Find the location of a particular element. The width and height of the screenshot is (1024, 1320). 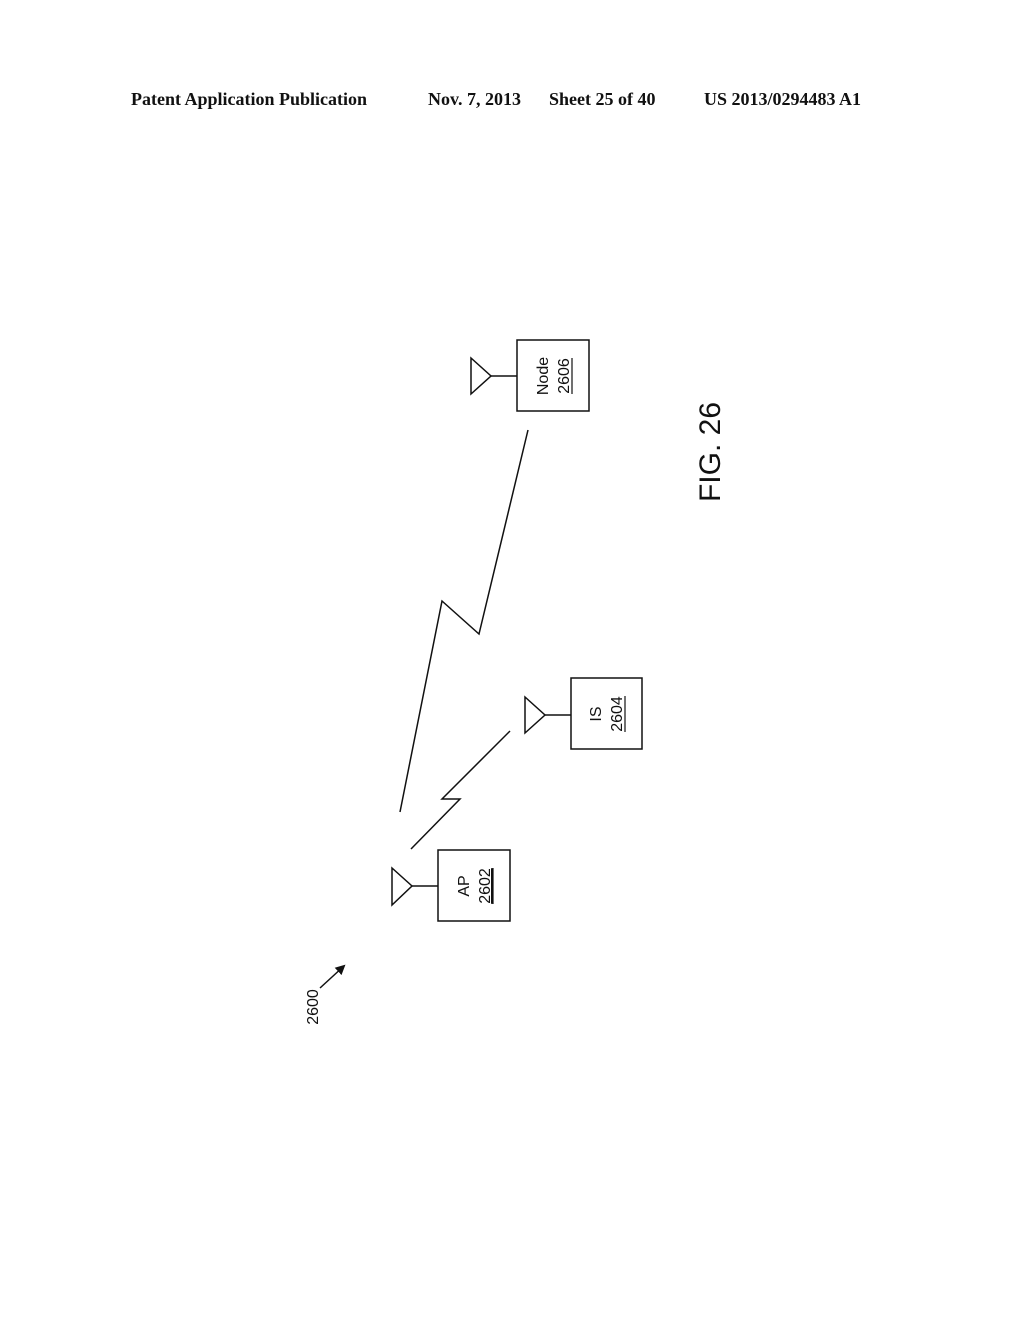

node-box is located at coordinates (553, 375).